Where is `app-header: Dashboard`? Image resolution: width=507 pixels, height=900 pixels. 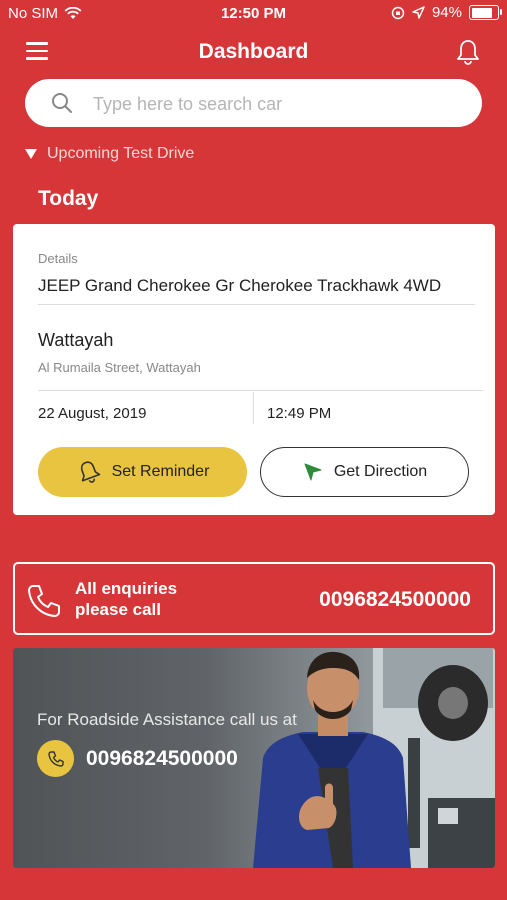 app-header: Dashboard is located at coordinates (253, 52).